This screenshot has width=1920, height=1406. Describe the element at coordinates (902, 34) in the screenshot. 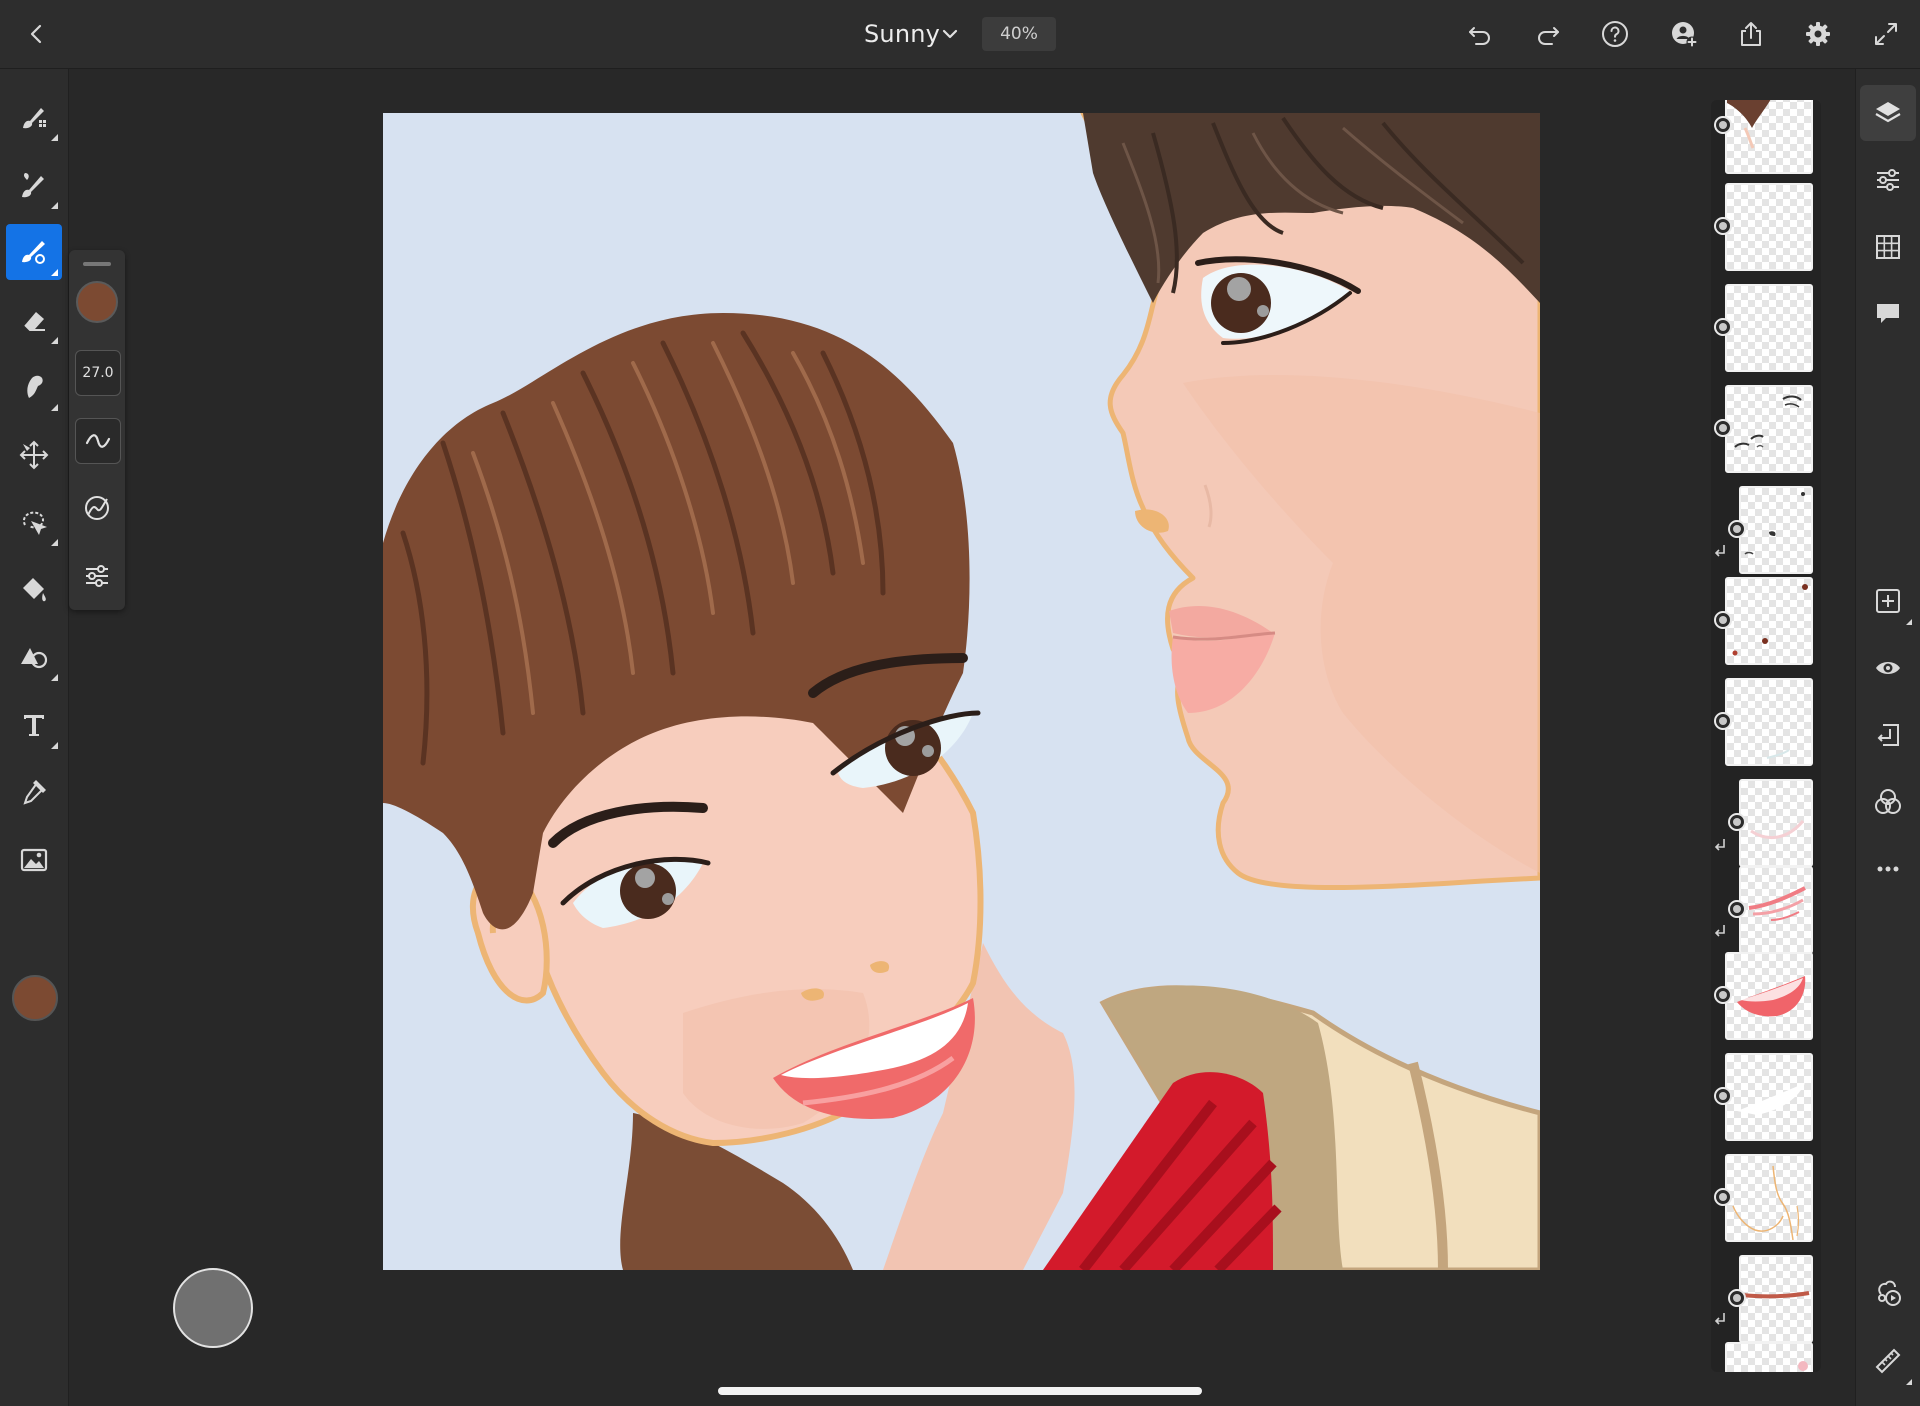

I see `document-title: Sunny` at that location.